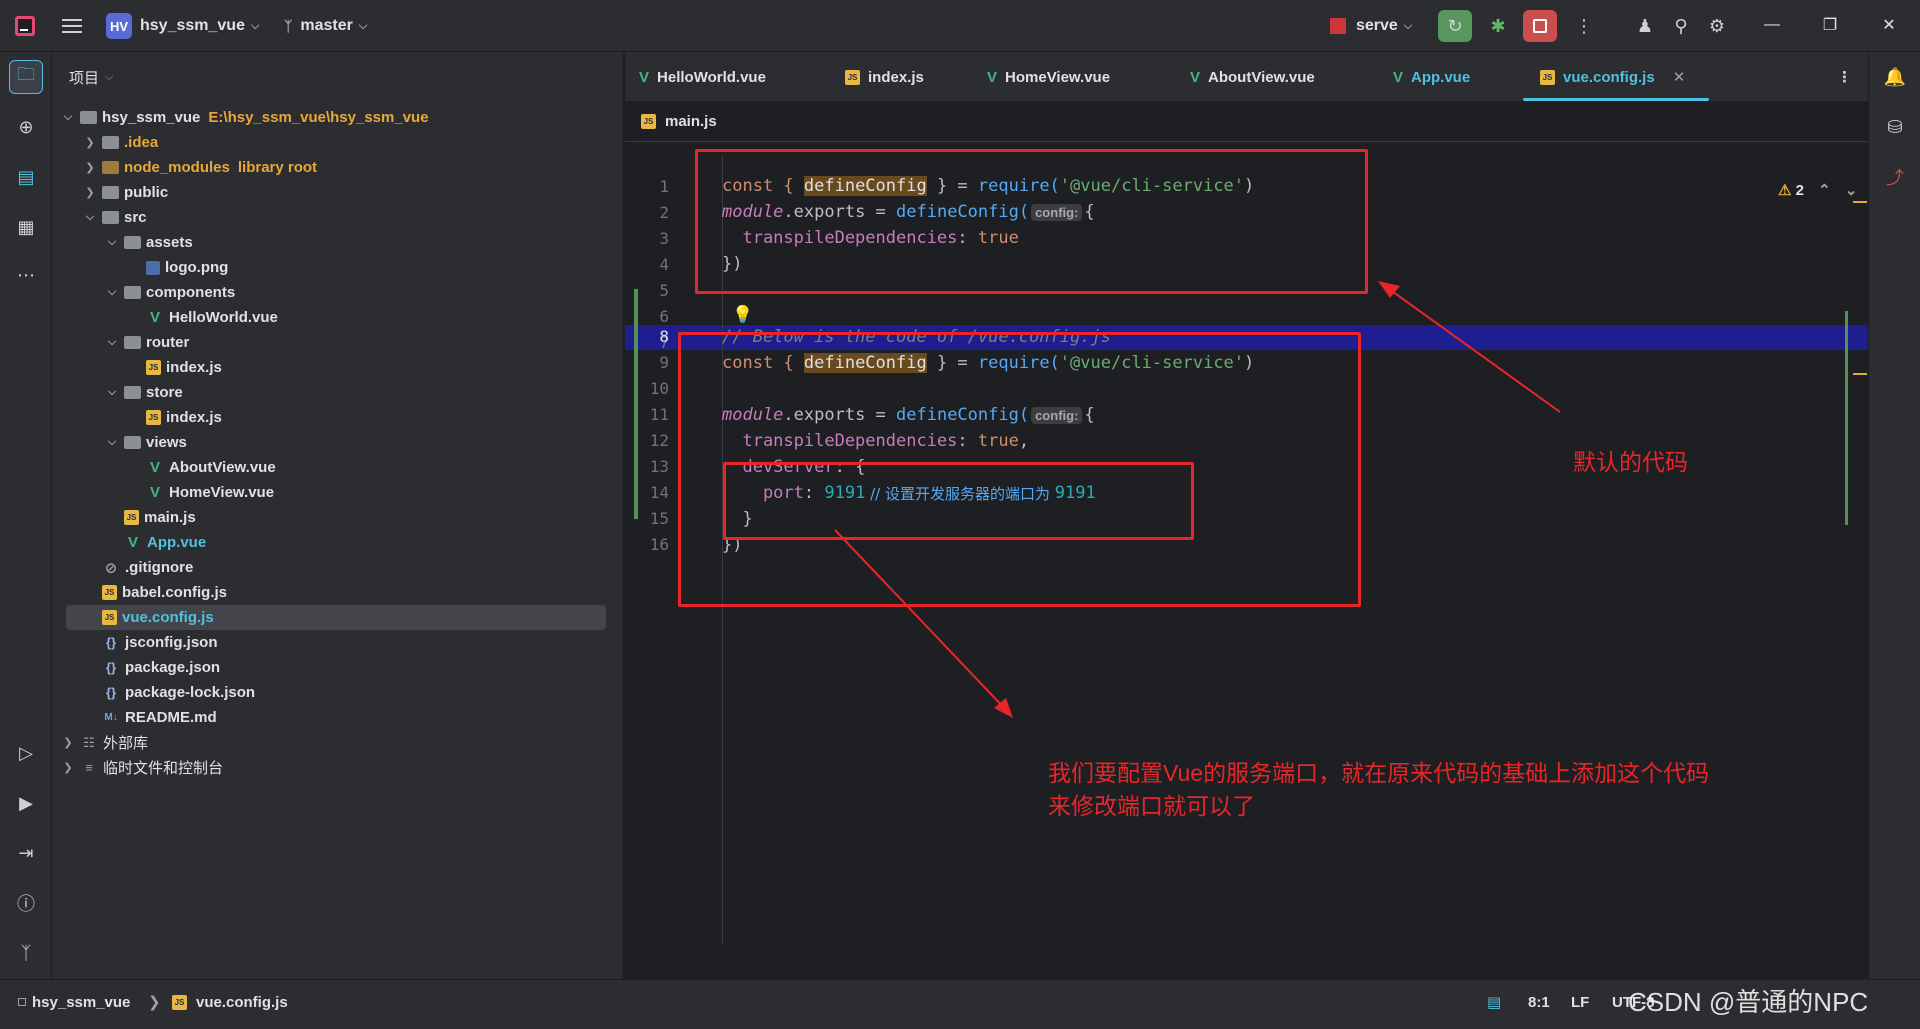 This screenshot has width=1920, height=1029. What do you see at coordinates (1630, 462) in the screenshot?
I see `annotation-default-code: 默认的代码` at bounding box center [1630, 462].